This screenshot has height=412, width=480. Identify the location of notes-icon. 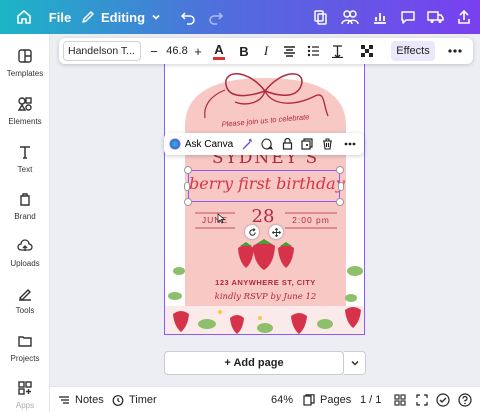
(64, 400).